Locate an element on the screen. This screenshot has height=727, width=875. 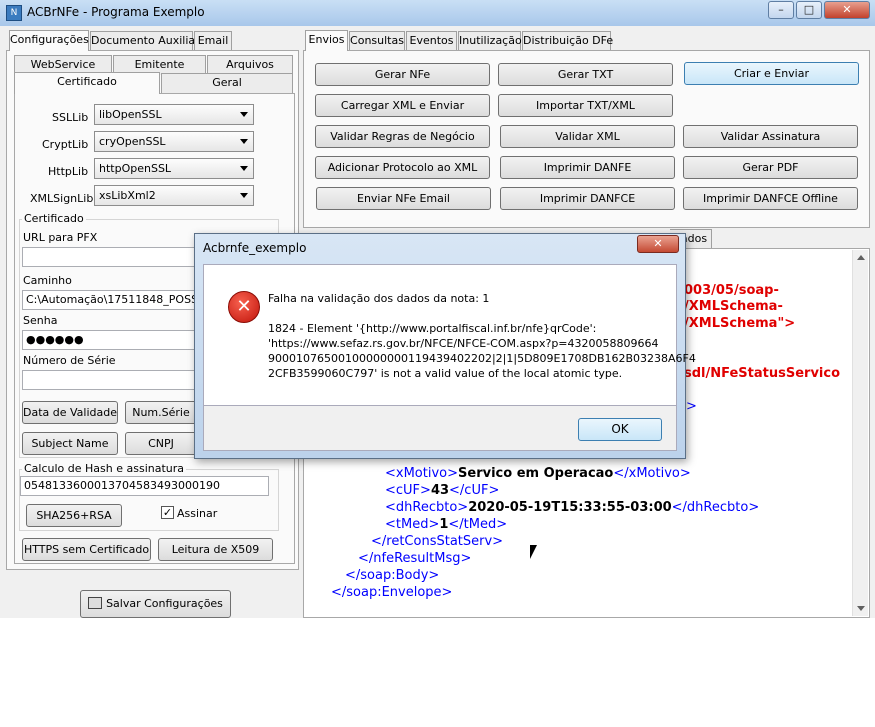
gerar-pdf-button: Gerar PDF is located at coordinates (770, 167).